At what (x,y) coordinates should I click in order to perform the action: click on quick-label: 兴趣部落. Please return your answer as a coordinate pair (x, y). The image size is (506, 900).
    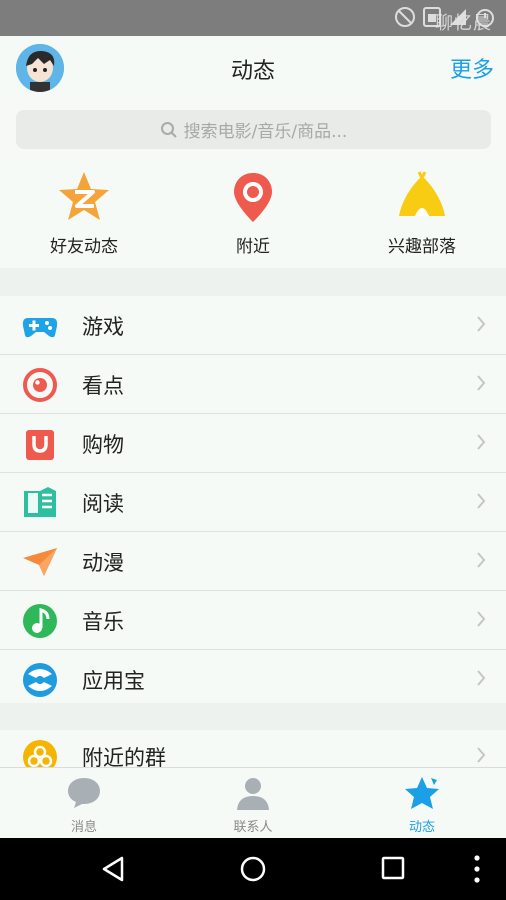
    Looking at the image, I should click on (422, 247).